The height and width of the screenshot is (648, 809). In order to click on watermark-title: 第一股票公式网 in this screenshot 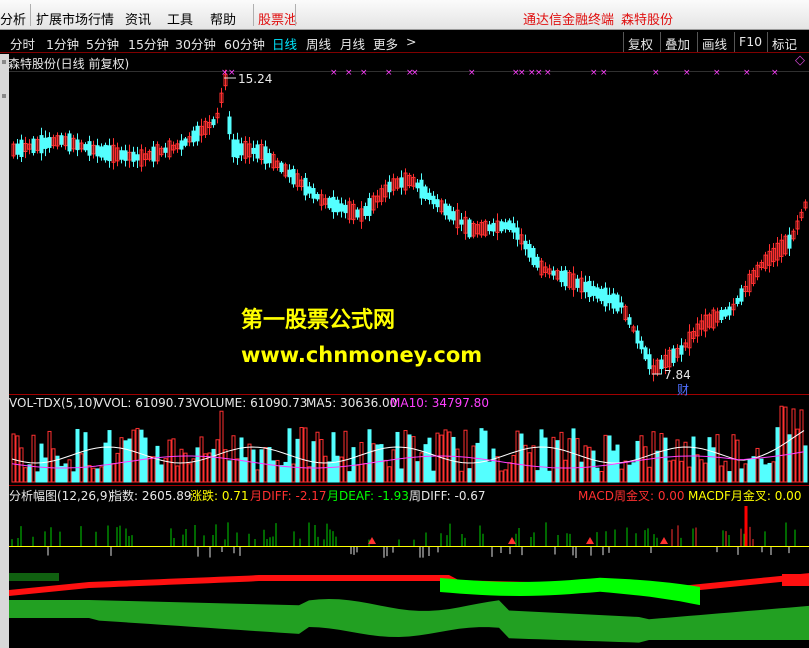, I will do `click(318, 320)`.